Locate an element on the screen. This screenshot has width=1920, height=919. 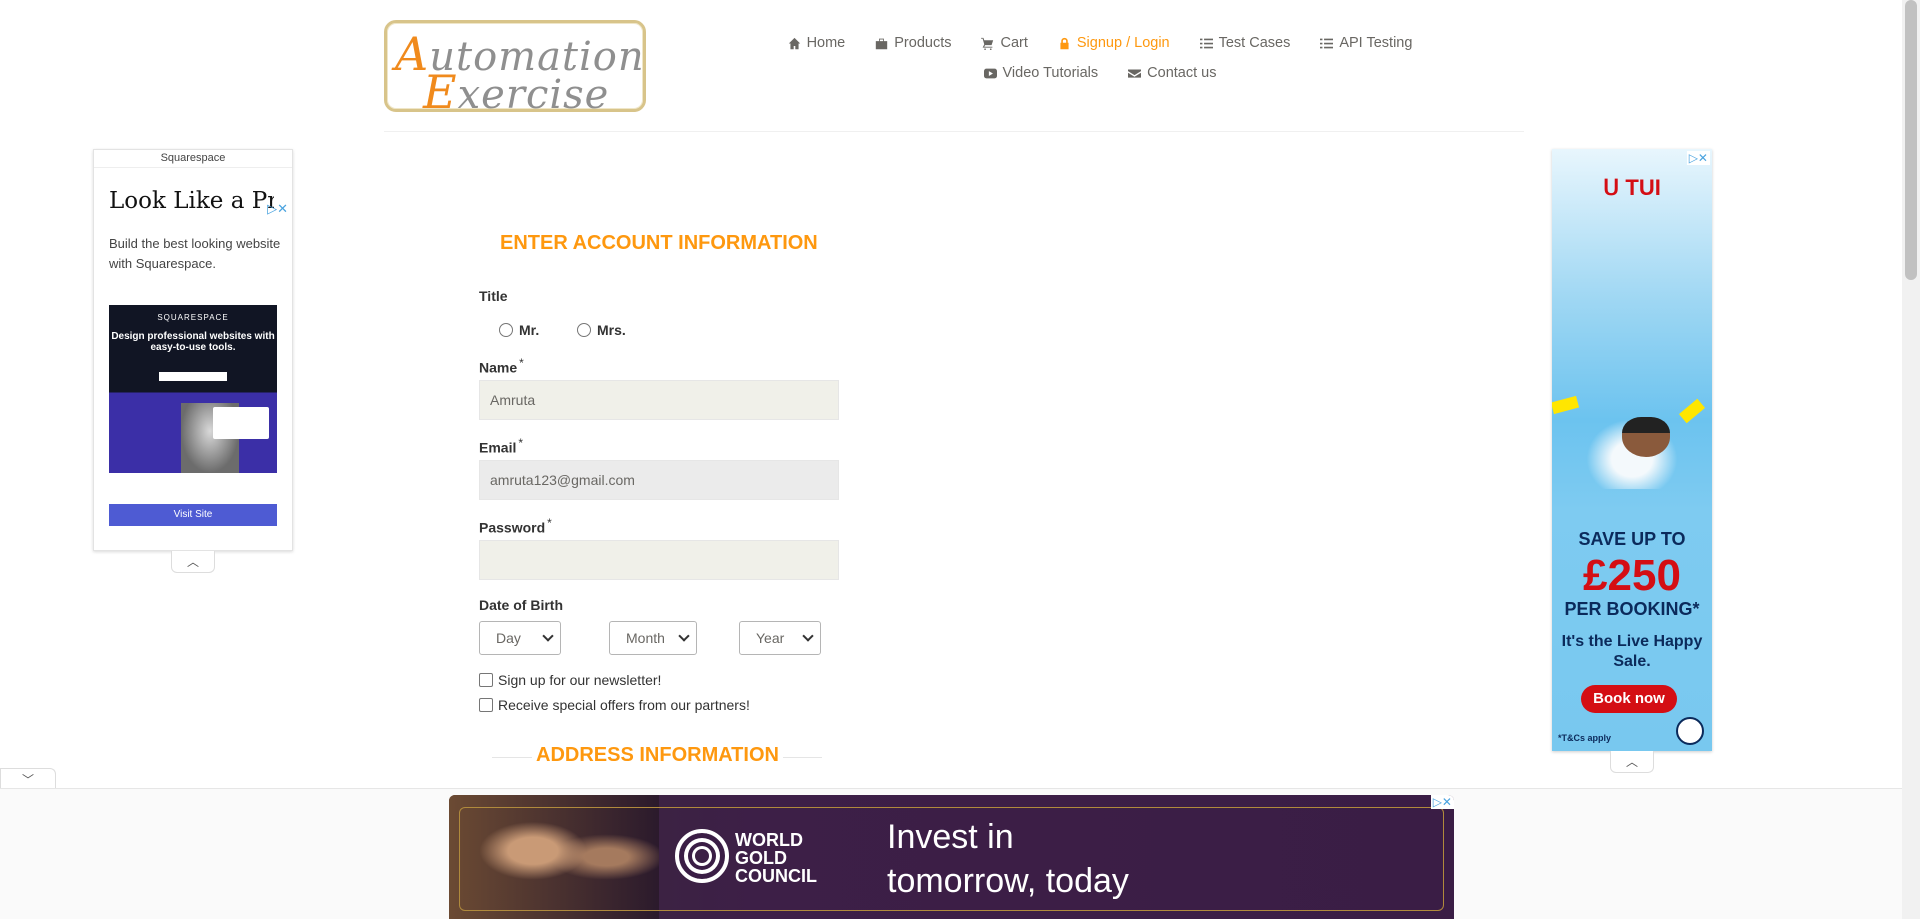
name-label: Name * is located at coordinates (501, 366).